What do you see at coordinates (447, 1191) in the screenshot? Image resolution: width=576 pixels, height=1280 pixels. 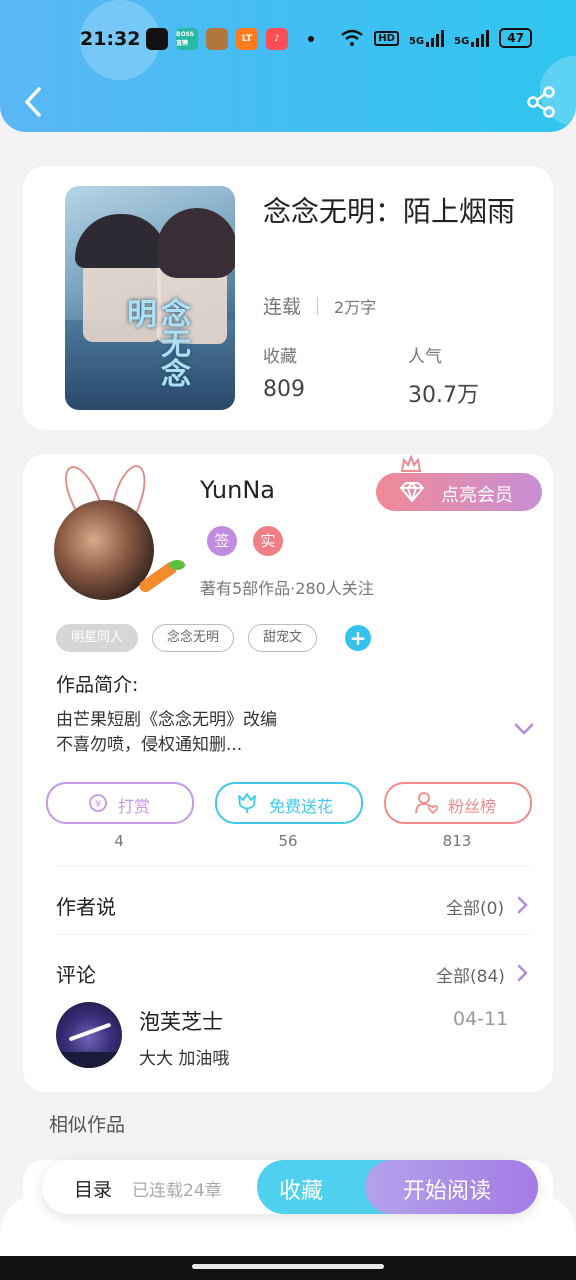 I see `start-reading-label: 开始阅读` at bounding box center [447, 1191].